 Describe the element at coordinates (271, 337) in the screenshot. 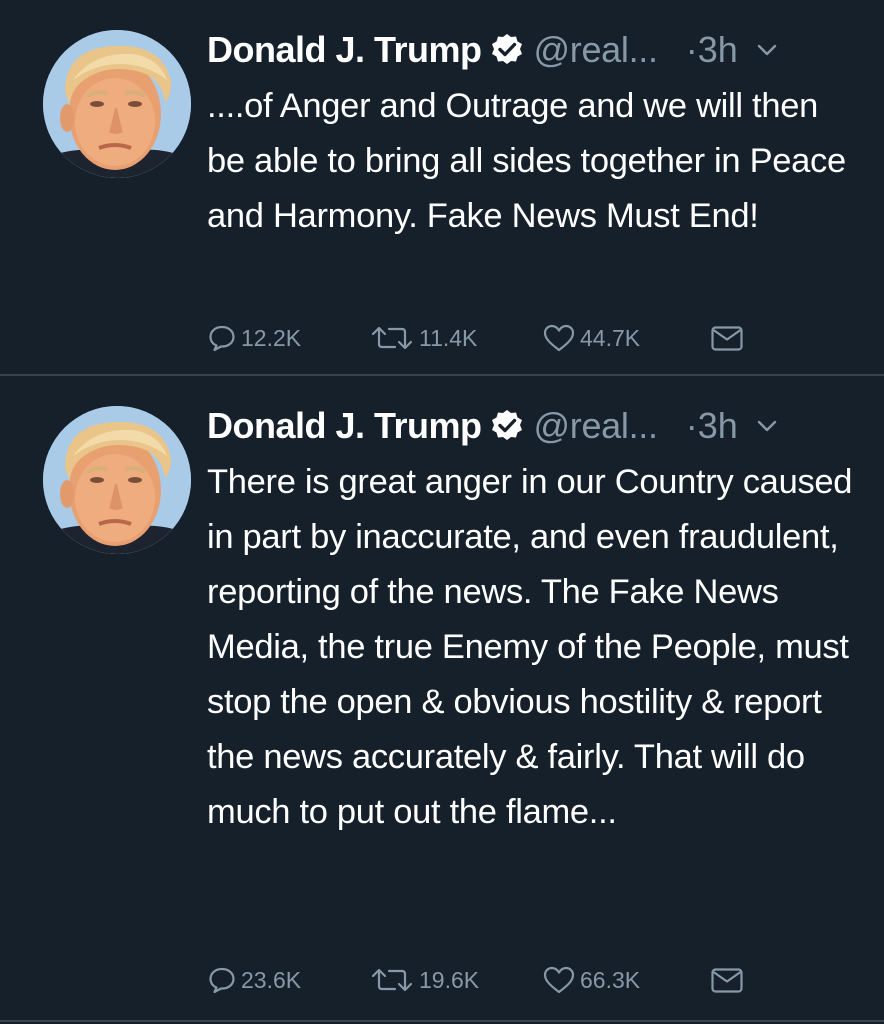

I see `reply-count: 12.2K` at that location.